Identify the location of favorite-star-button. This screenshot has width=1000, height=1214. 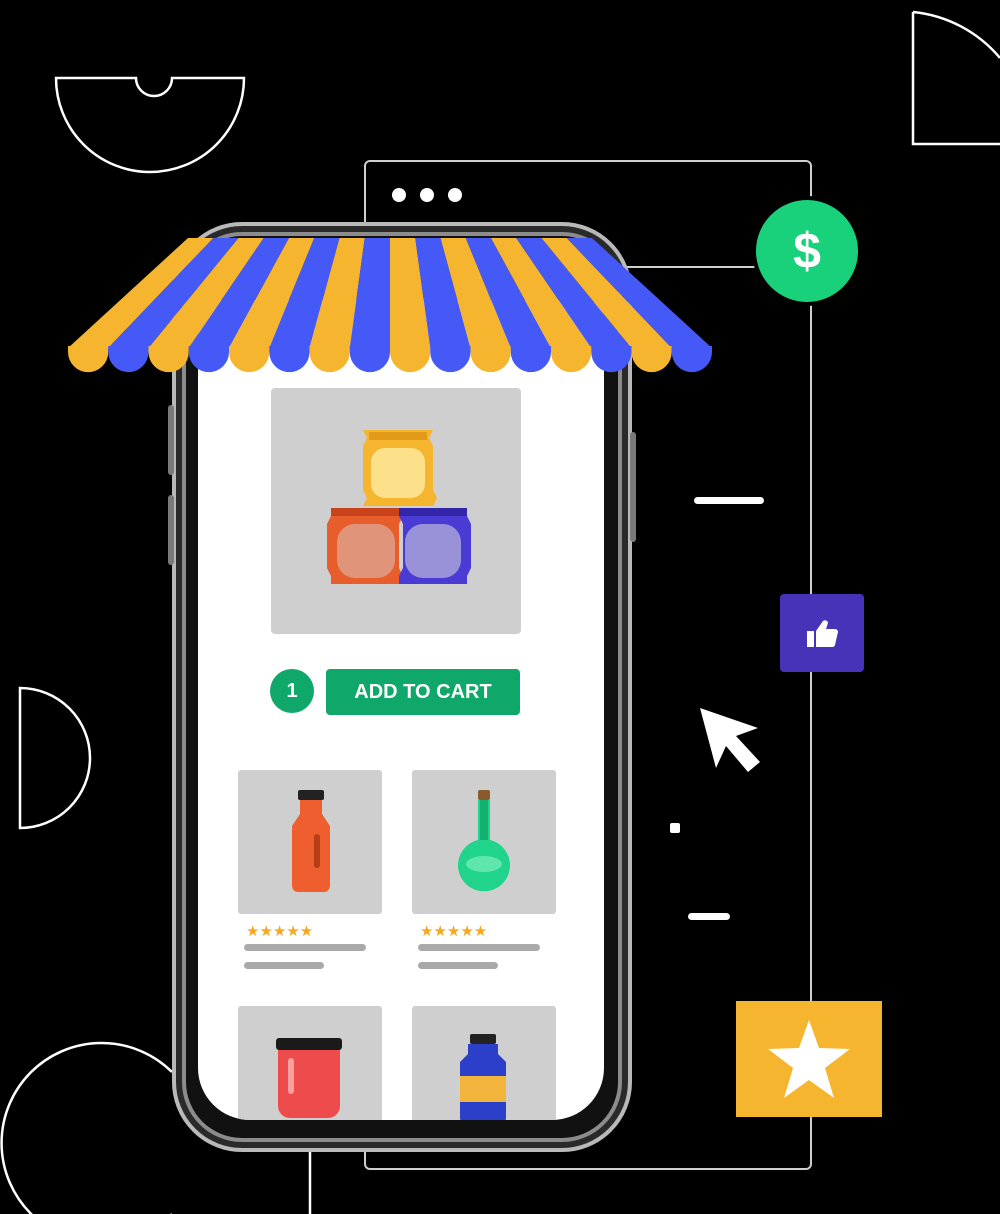
(809, 1059).